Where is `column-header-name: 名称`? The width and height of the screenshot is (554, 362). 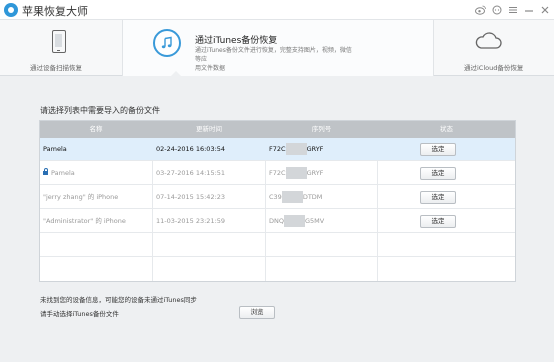 column-header-name: 名称 is located at coordinates (96, 129).